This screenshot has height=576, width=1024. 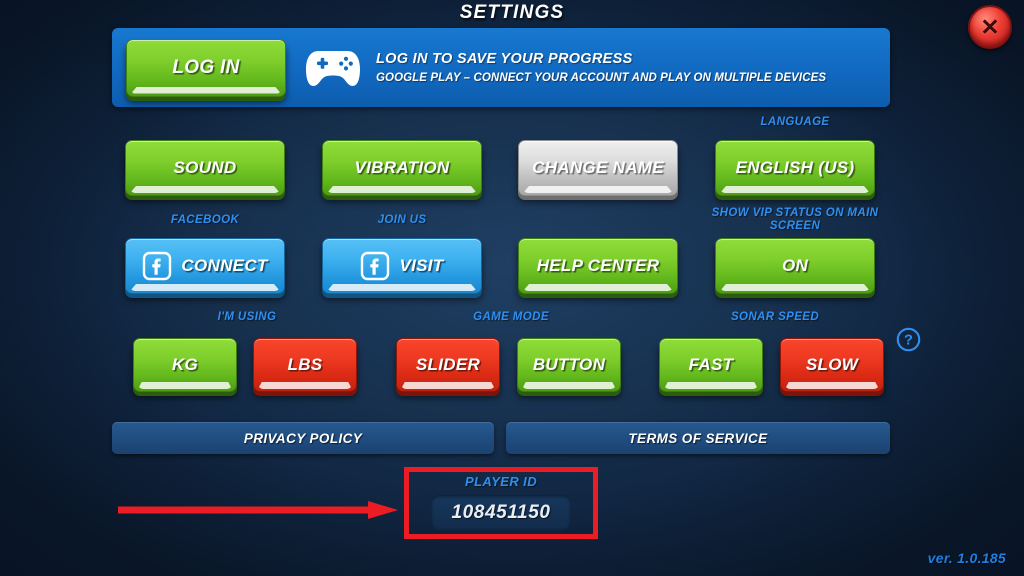 I want to click on units-kg-button: KG, so click(x=185, y=365).